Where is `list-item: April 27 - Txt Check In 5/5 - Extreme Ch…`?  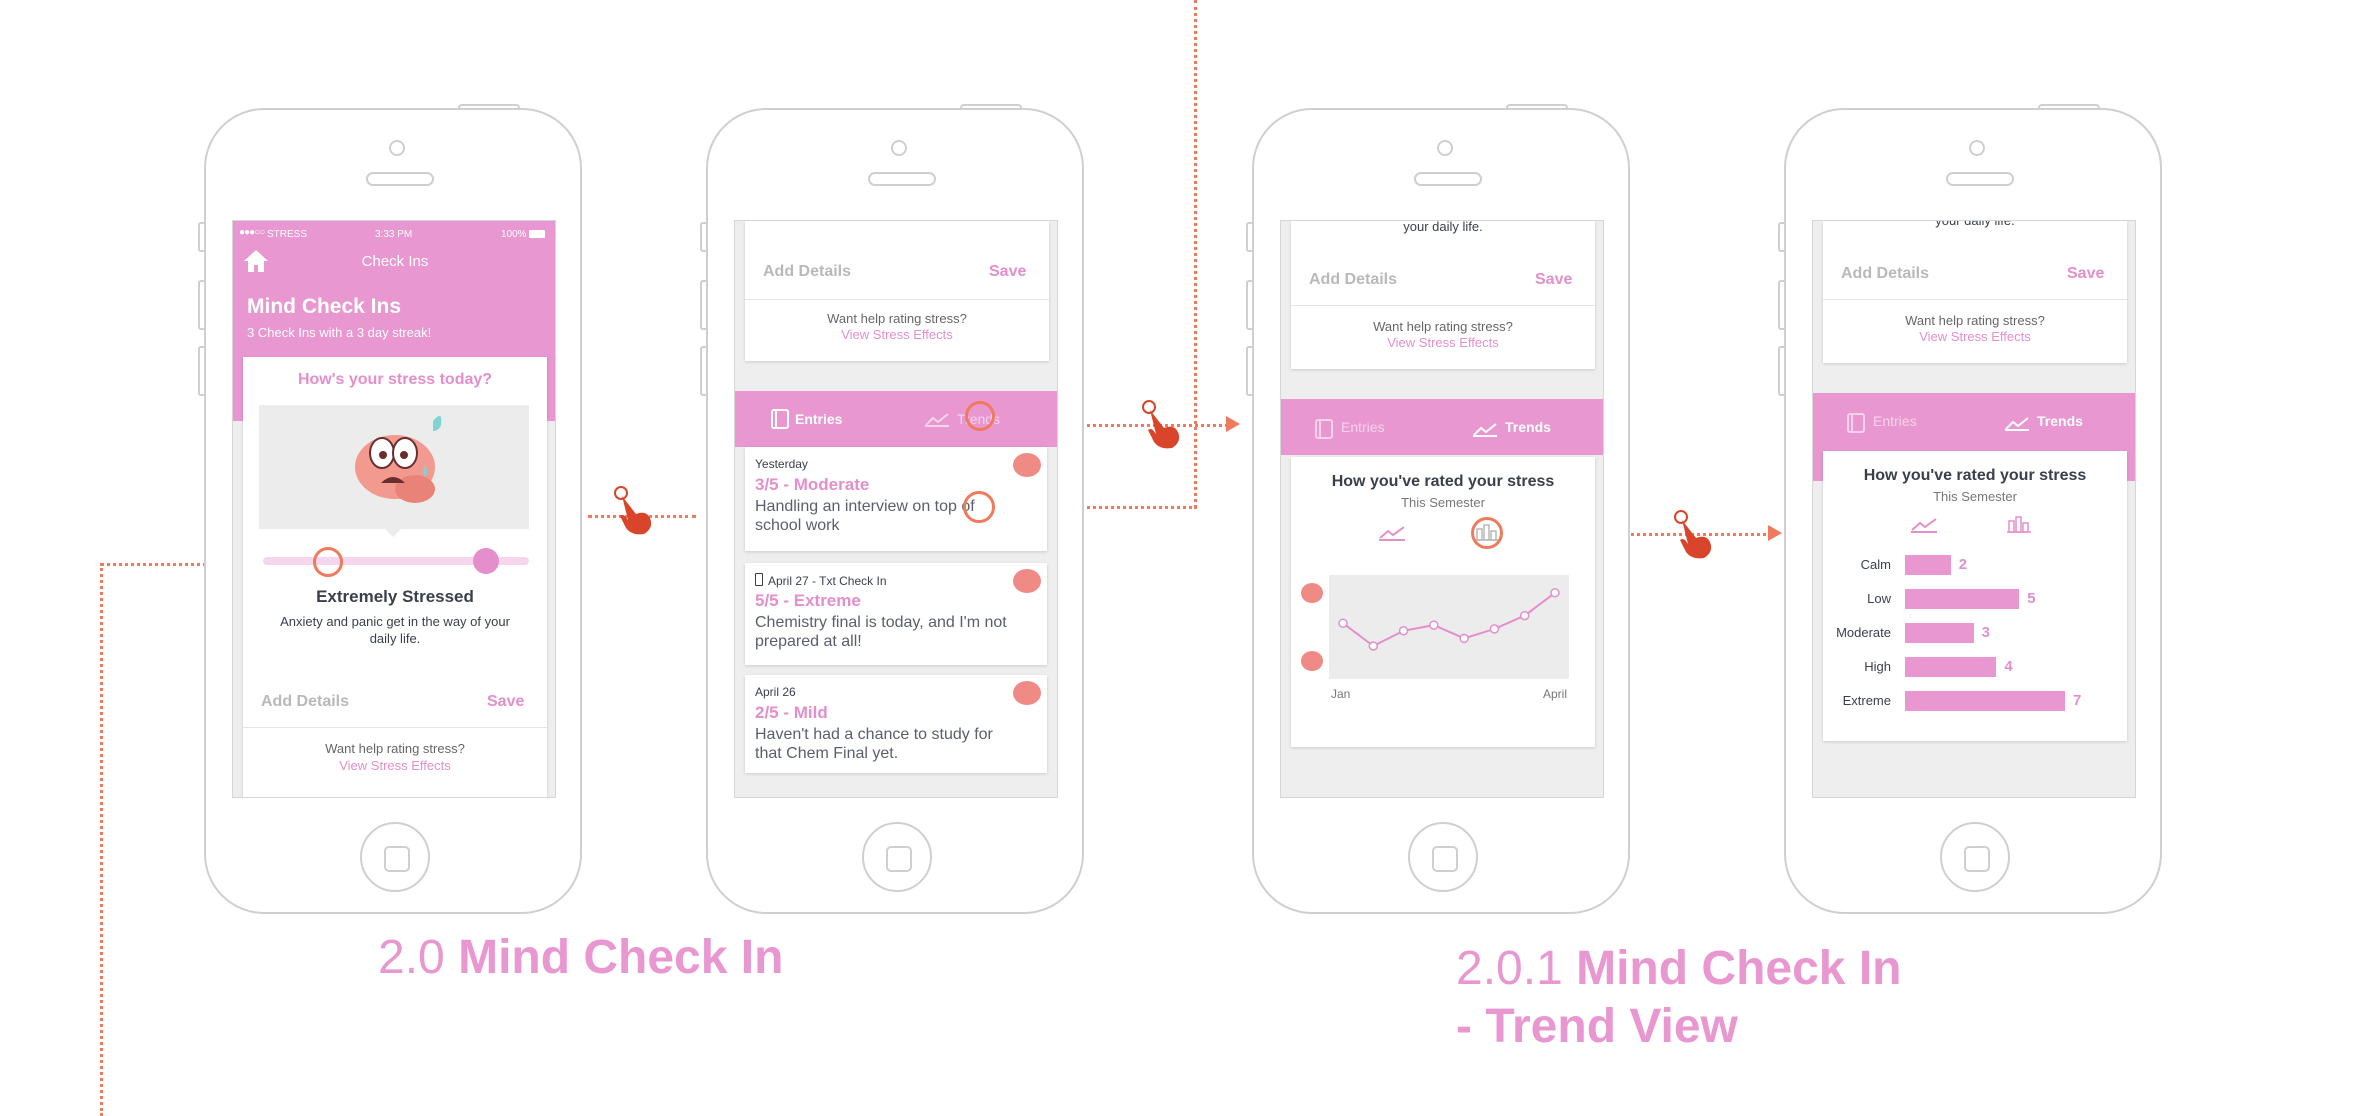
list-item: April 27 - Txt Check In 5/5 - Extreme Ch… is located at coordinates (896, 614).